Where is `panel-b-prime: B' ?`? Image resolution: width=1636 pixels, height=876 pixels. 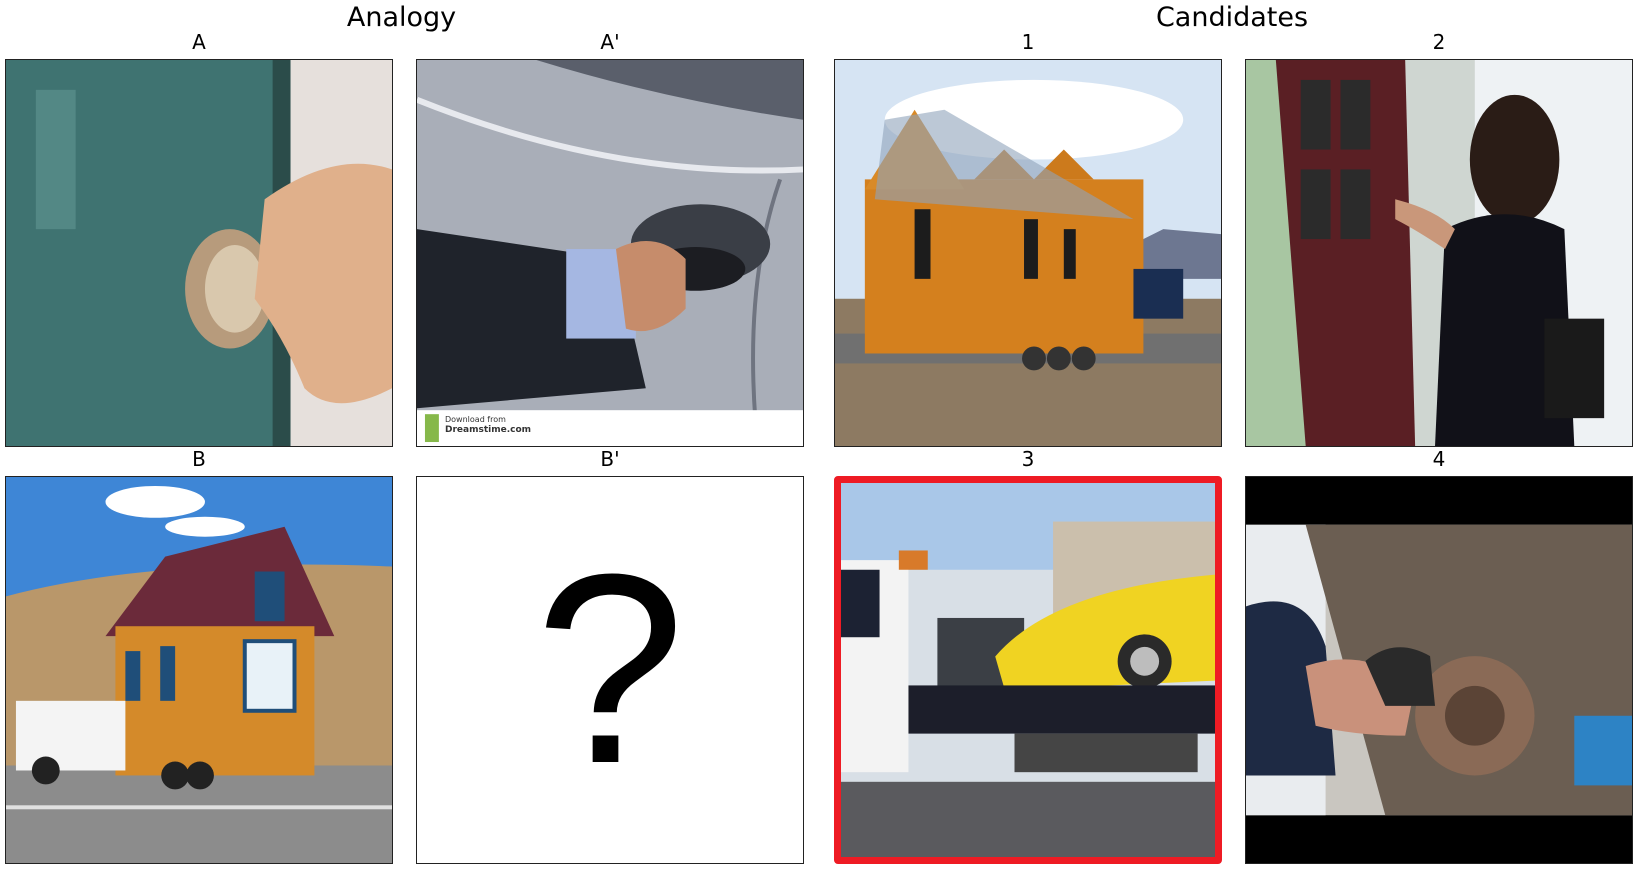
panel-b-prime: B' ? is located at coordinates (610, 655).